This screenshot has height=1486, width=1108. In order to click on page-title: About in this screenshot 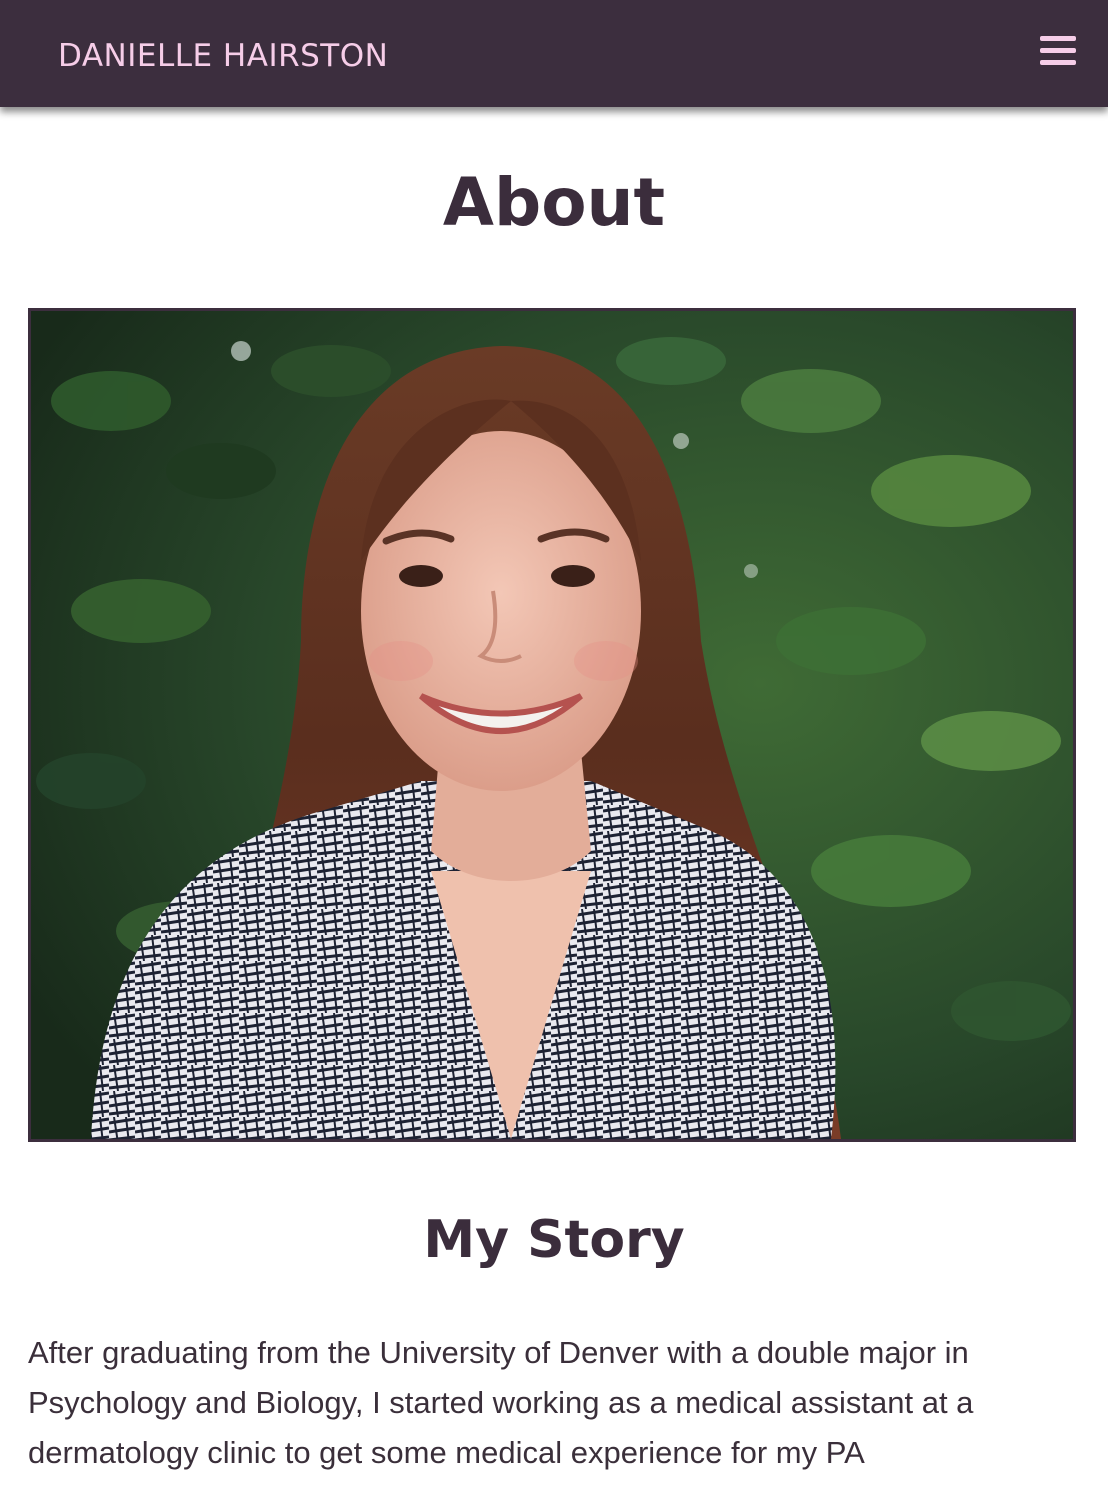, I will do `click(554, 202)`.